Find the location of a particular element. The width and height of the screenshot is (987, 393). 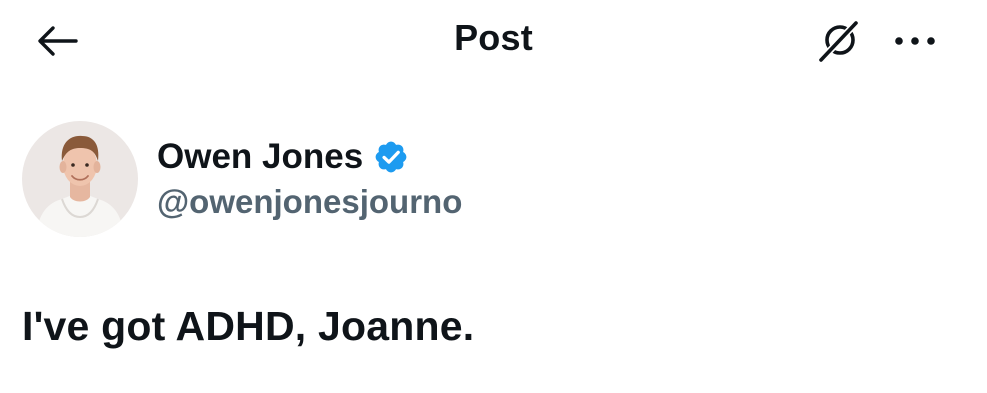

more-options-button is located at coordinates (915, 41).